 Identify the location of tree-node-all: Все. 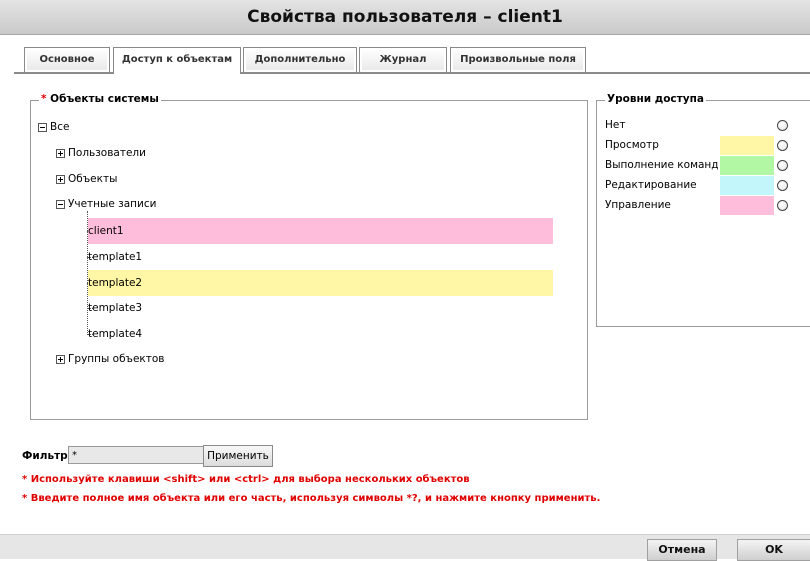
(53, 127).